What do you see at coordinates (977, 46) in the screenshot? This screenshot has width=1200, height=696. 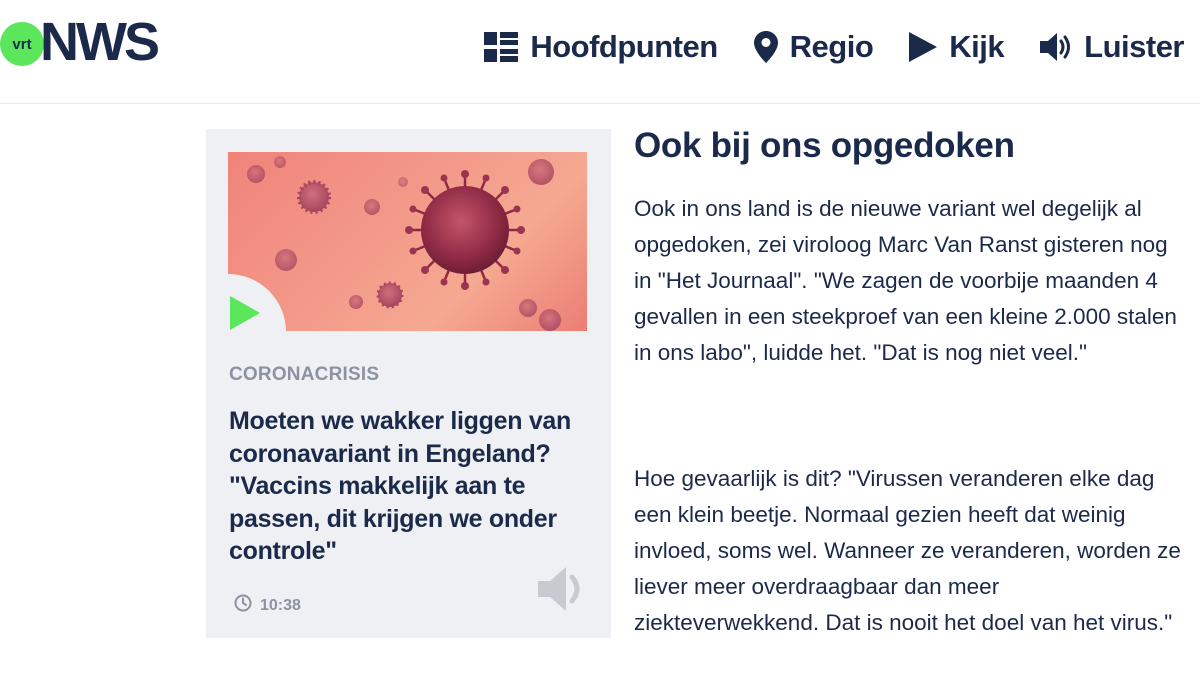 I see `nav-label: Kijk` at bounding box center [977, 46].